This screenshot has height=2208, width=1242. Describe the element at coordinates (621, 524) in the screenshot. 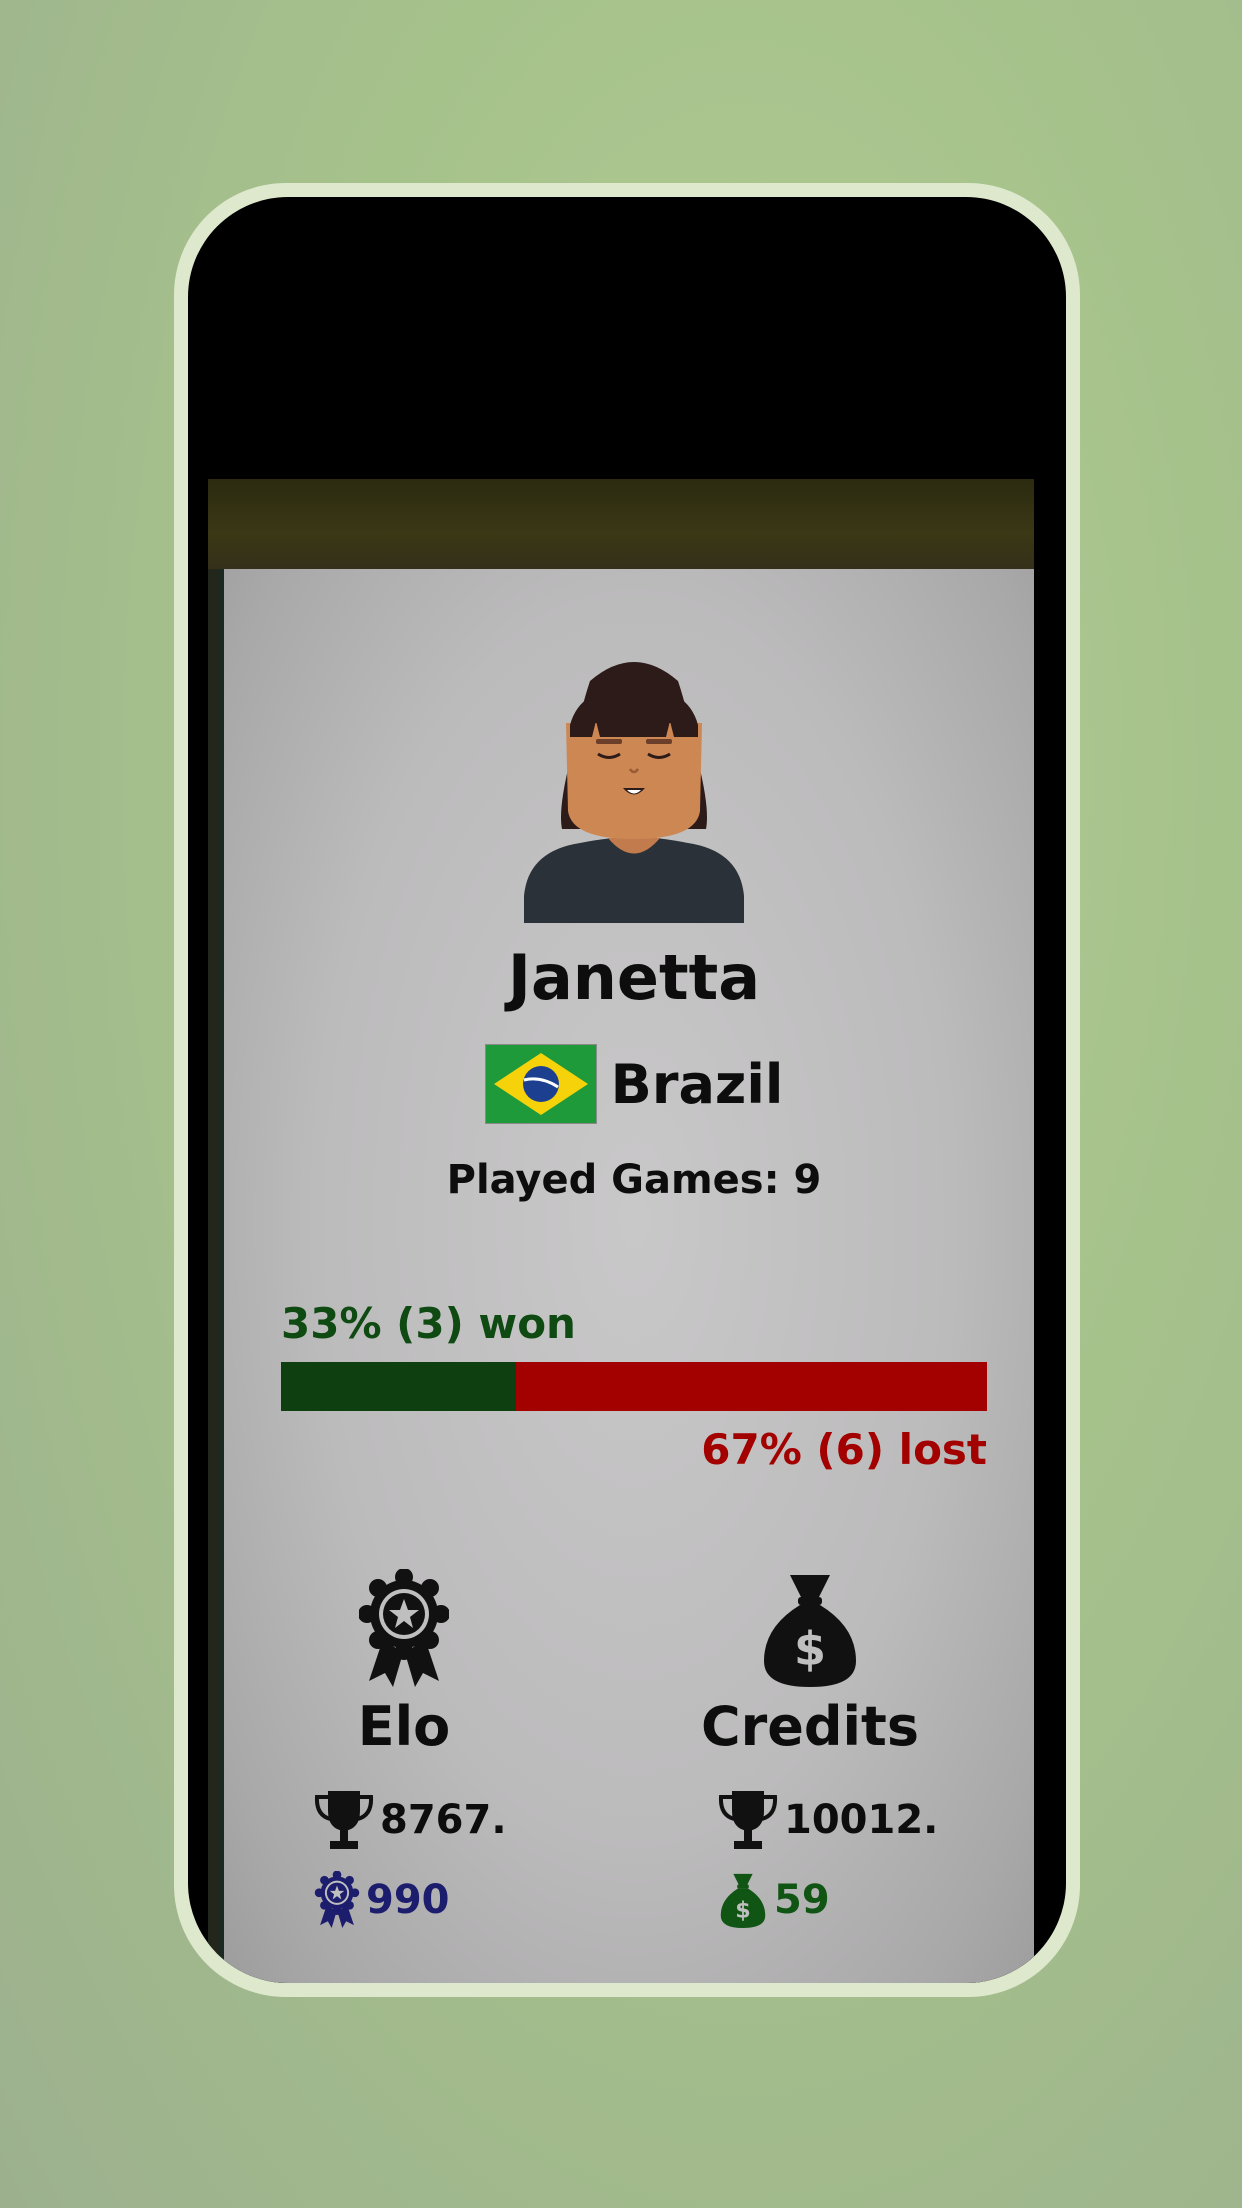

I see `table-top-border` at that location.